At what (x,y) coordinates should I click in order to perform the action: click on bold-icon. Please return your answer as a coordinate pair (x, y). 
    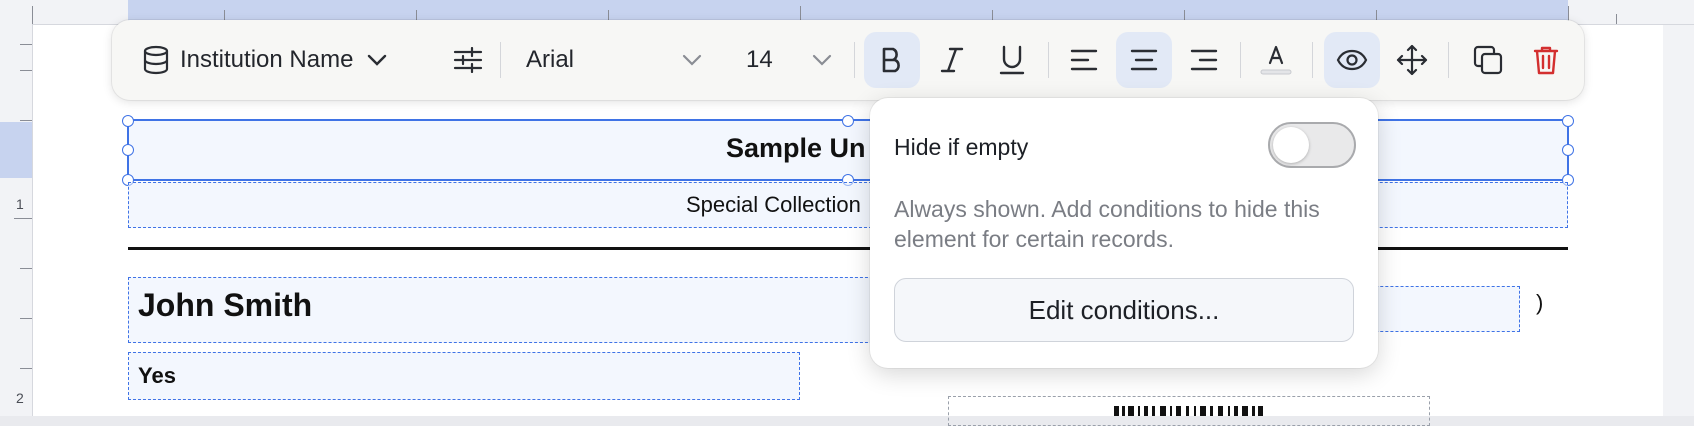
    Looking at the image, I should click on (892, 60).